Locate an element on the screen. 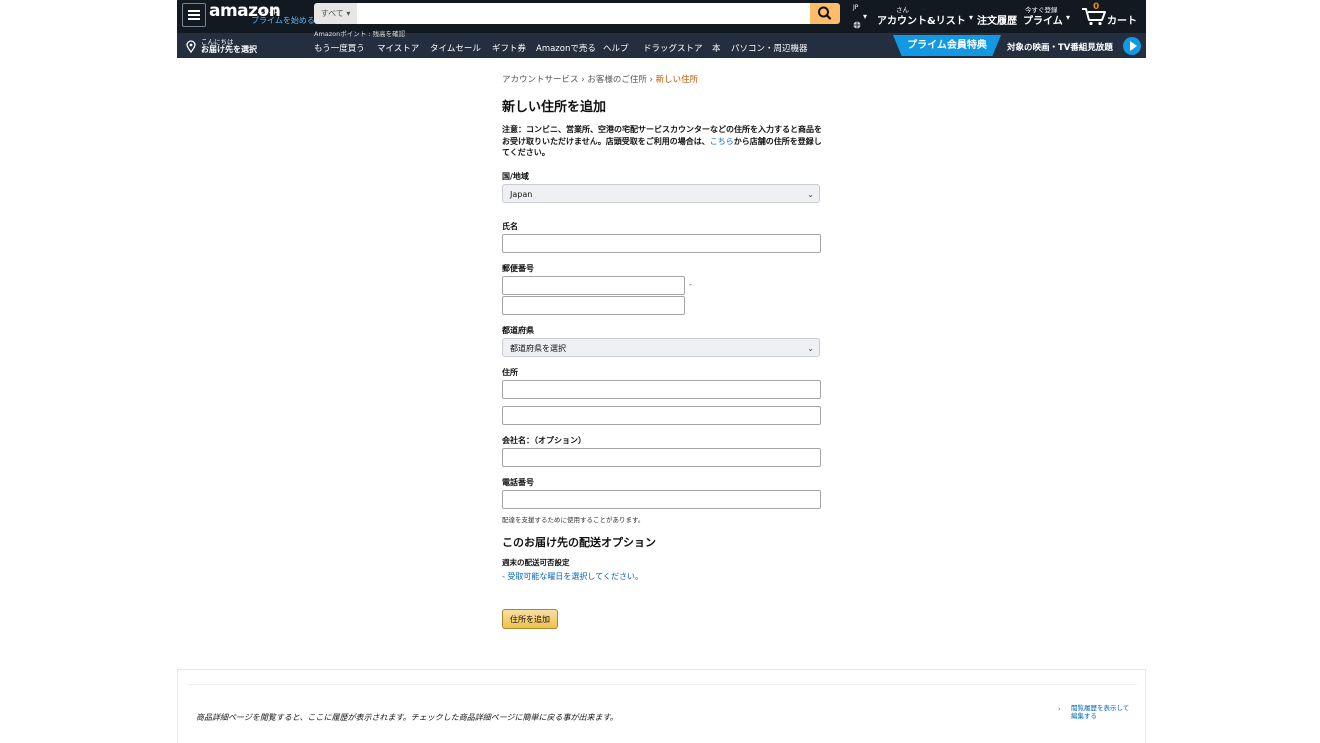 The image size is (1320, 743). name-field is located at coordinates (661, 243).